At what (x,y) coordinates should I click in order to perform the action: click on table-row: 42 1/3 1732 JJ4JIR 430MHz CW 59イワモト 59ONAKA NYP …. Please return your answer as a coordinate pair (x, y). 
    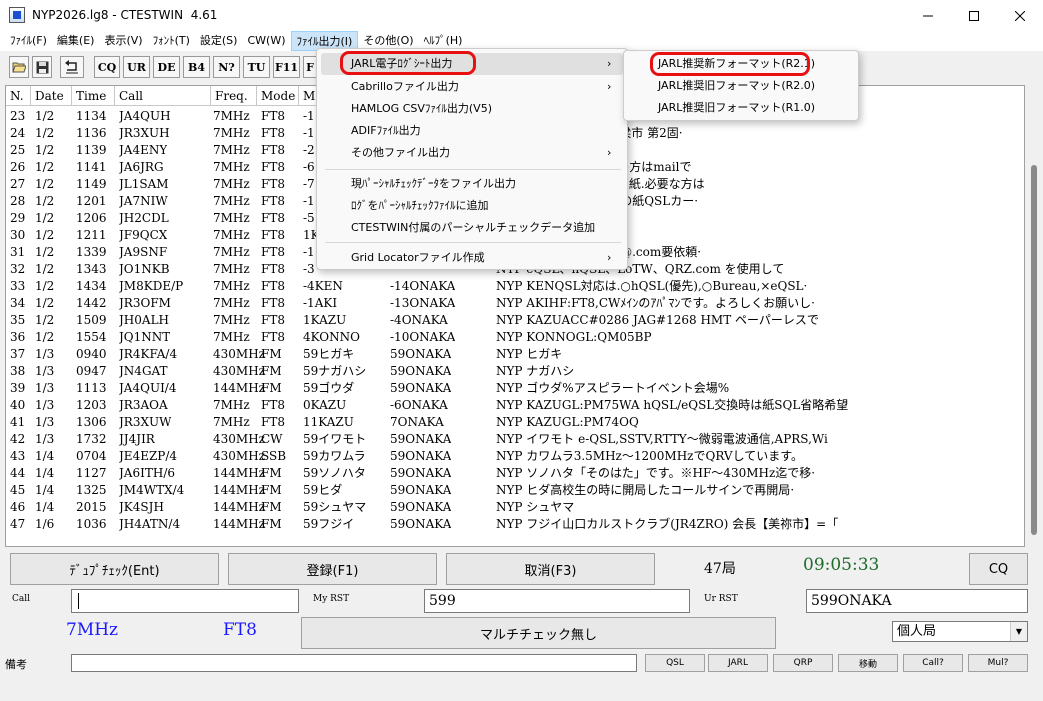
    Looking at the image, I should click on (515, 439).